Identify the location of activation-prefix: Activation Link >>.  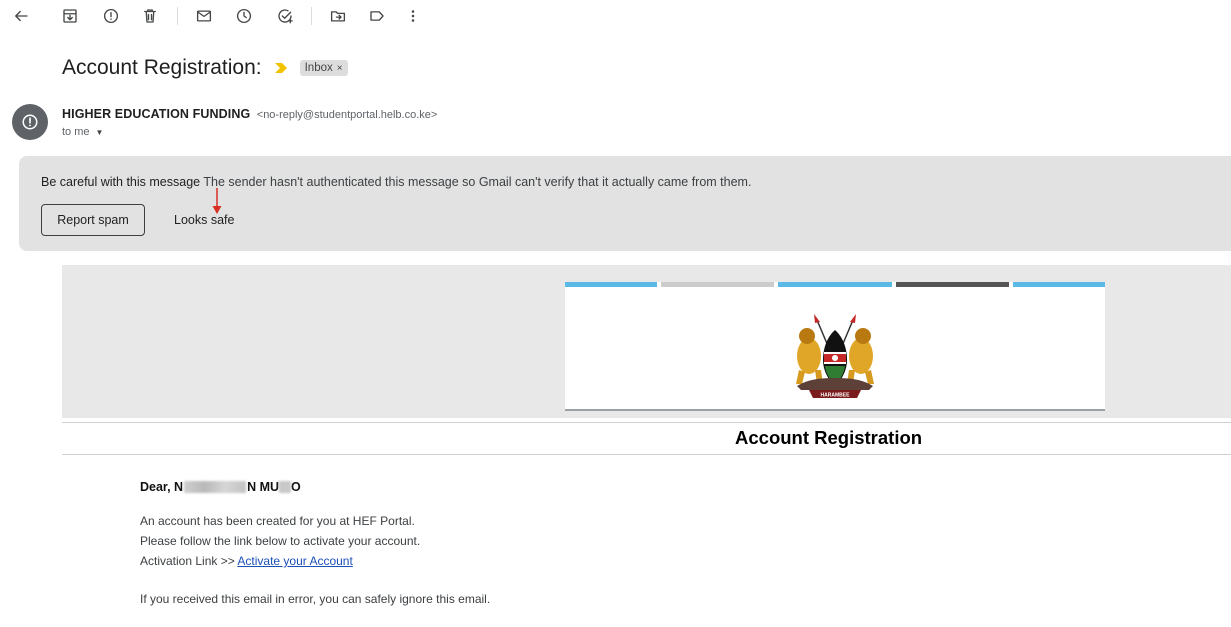
(189, 561).